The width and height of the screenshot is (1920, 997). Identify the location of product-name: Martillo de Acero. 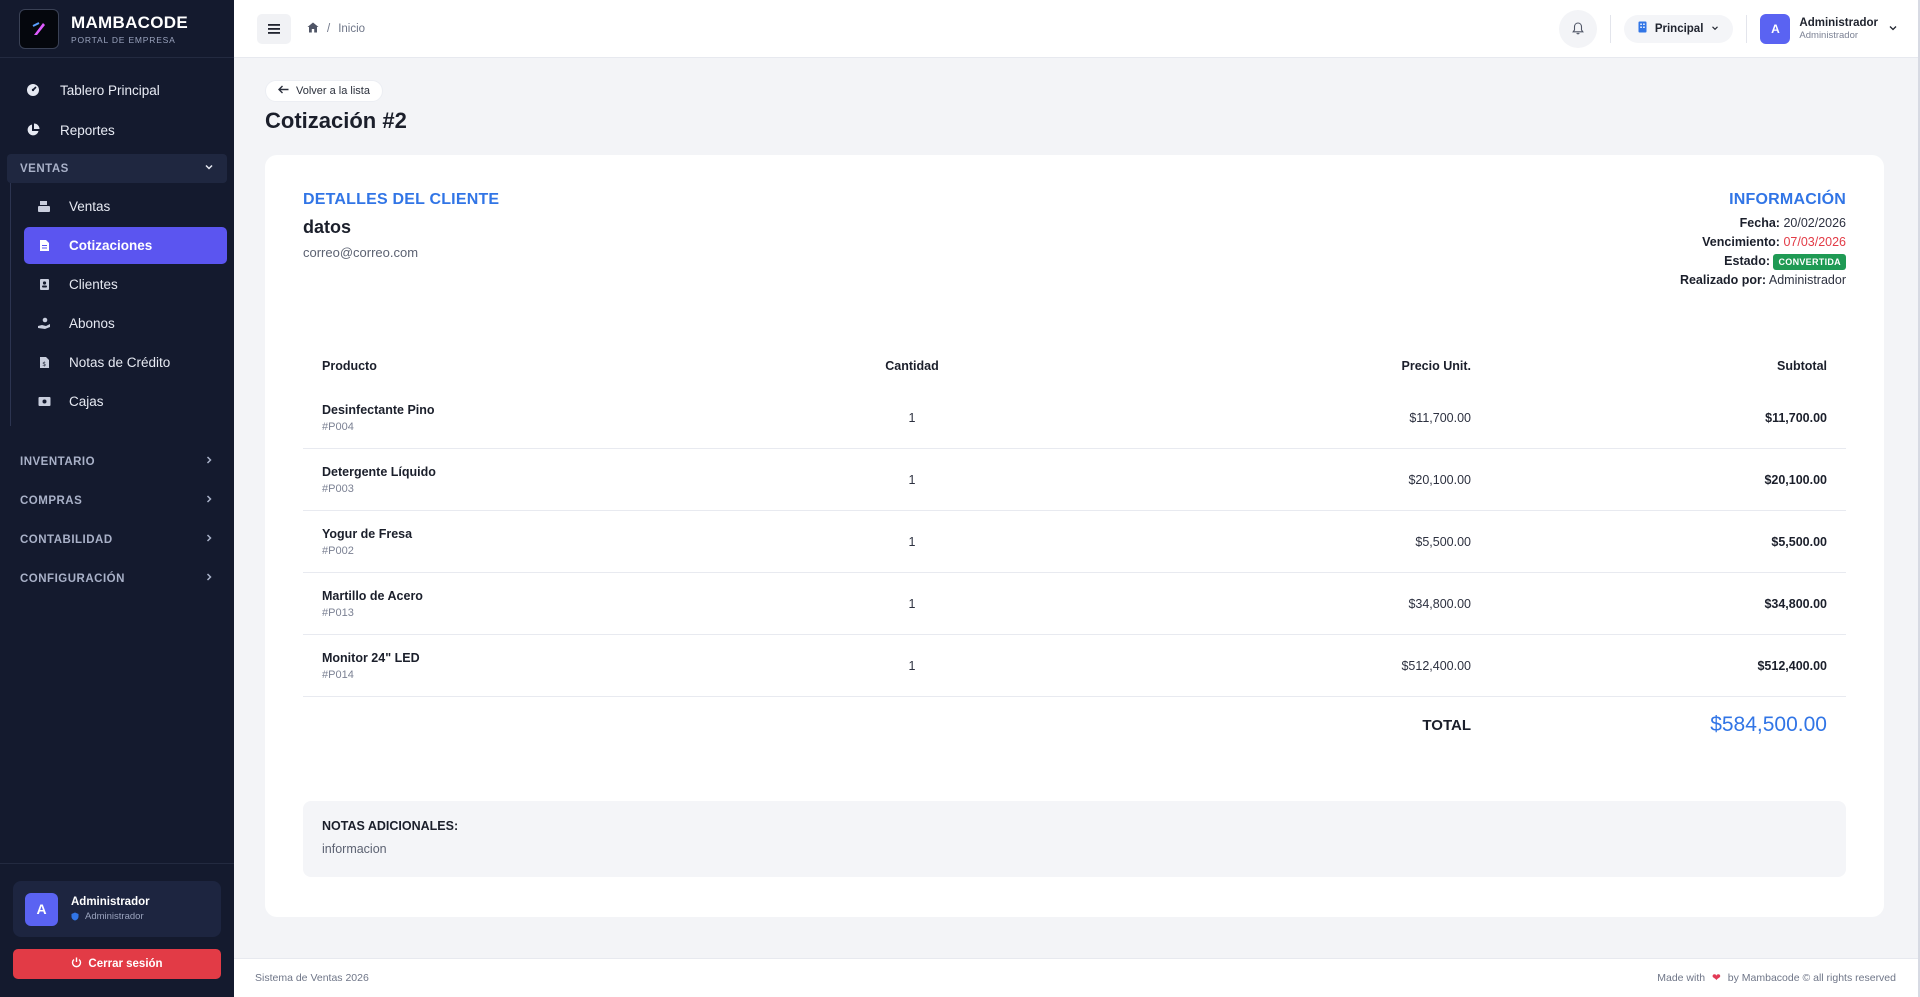
(372, 595).